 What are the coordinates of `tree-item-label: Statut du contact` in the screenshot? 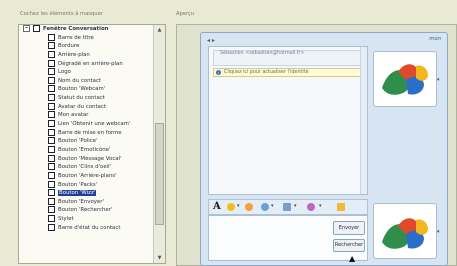 It's located at (81, 98).